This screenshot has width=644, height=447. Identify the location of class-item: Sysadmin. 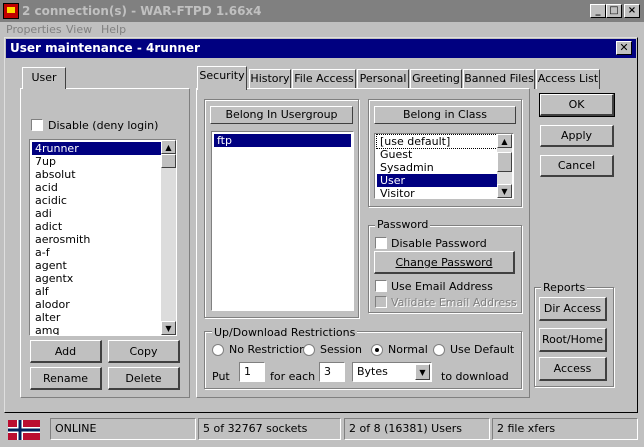
(437, 167).